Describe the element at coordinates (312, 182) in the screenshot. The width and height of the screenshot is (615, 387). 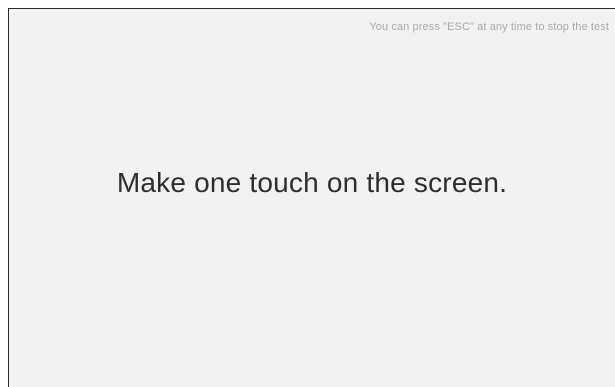
I see `touch-instruction-text: Make one touch on the screen.` at that location.